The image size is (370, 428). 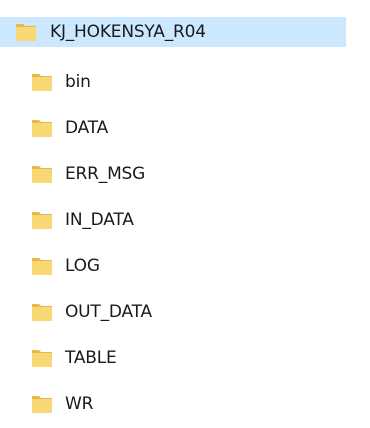 I want to click on tree-item-err-msg: ERR_MSG, so click(x=173, y=174).